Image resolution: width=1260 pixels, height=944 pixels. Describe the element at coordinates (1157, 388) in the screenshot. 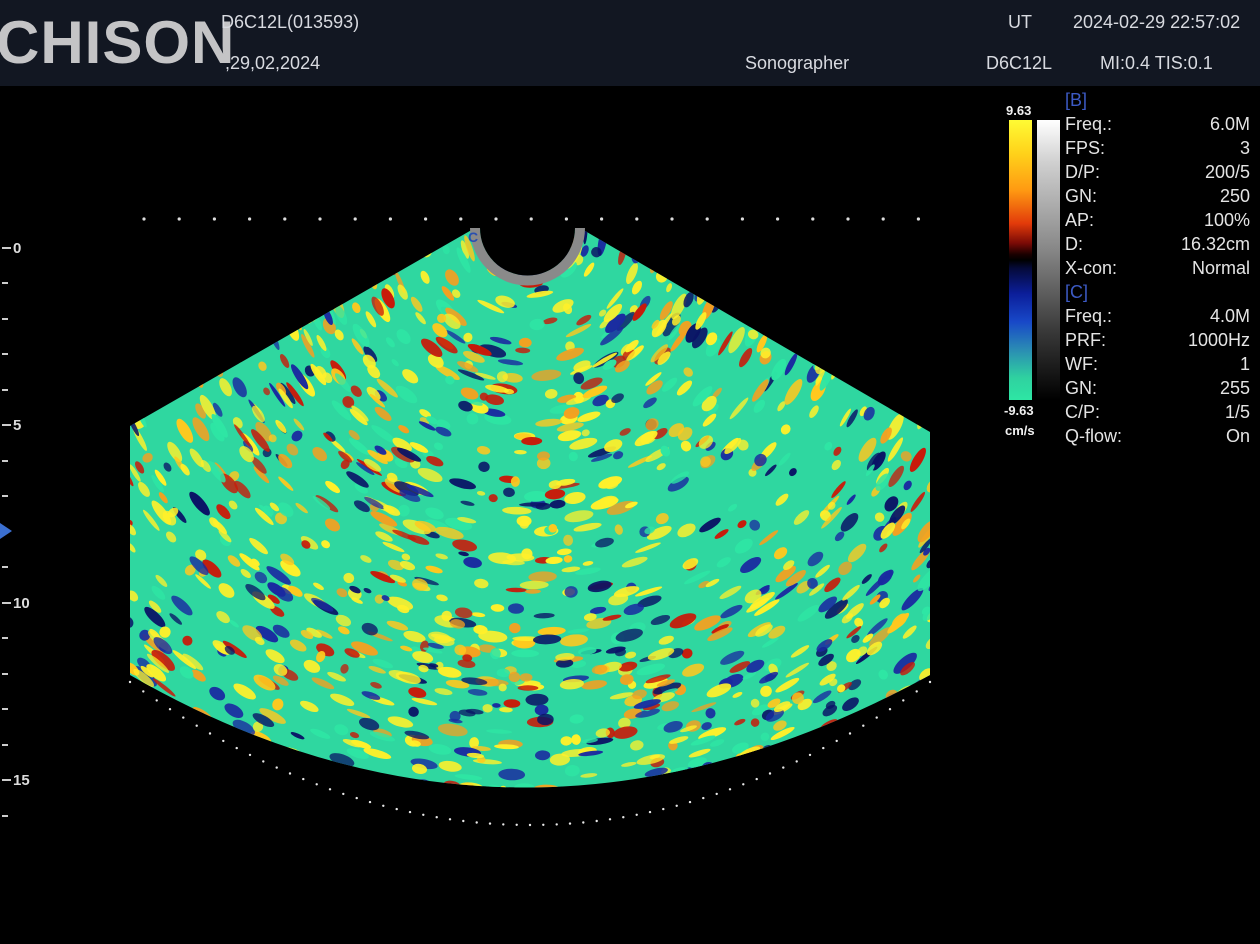

I see `param-row: GN: 255` at that location.